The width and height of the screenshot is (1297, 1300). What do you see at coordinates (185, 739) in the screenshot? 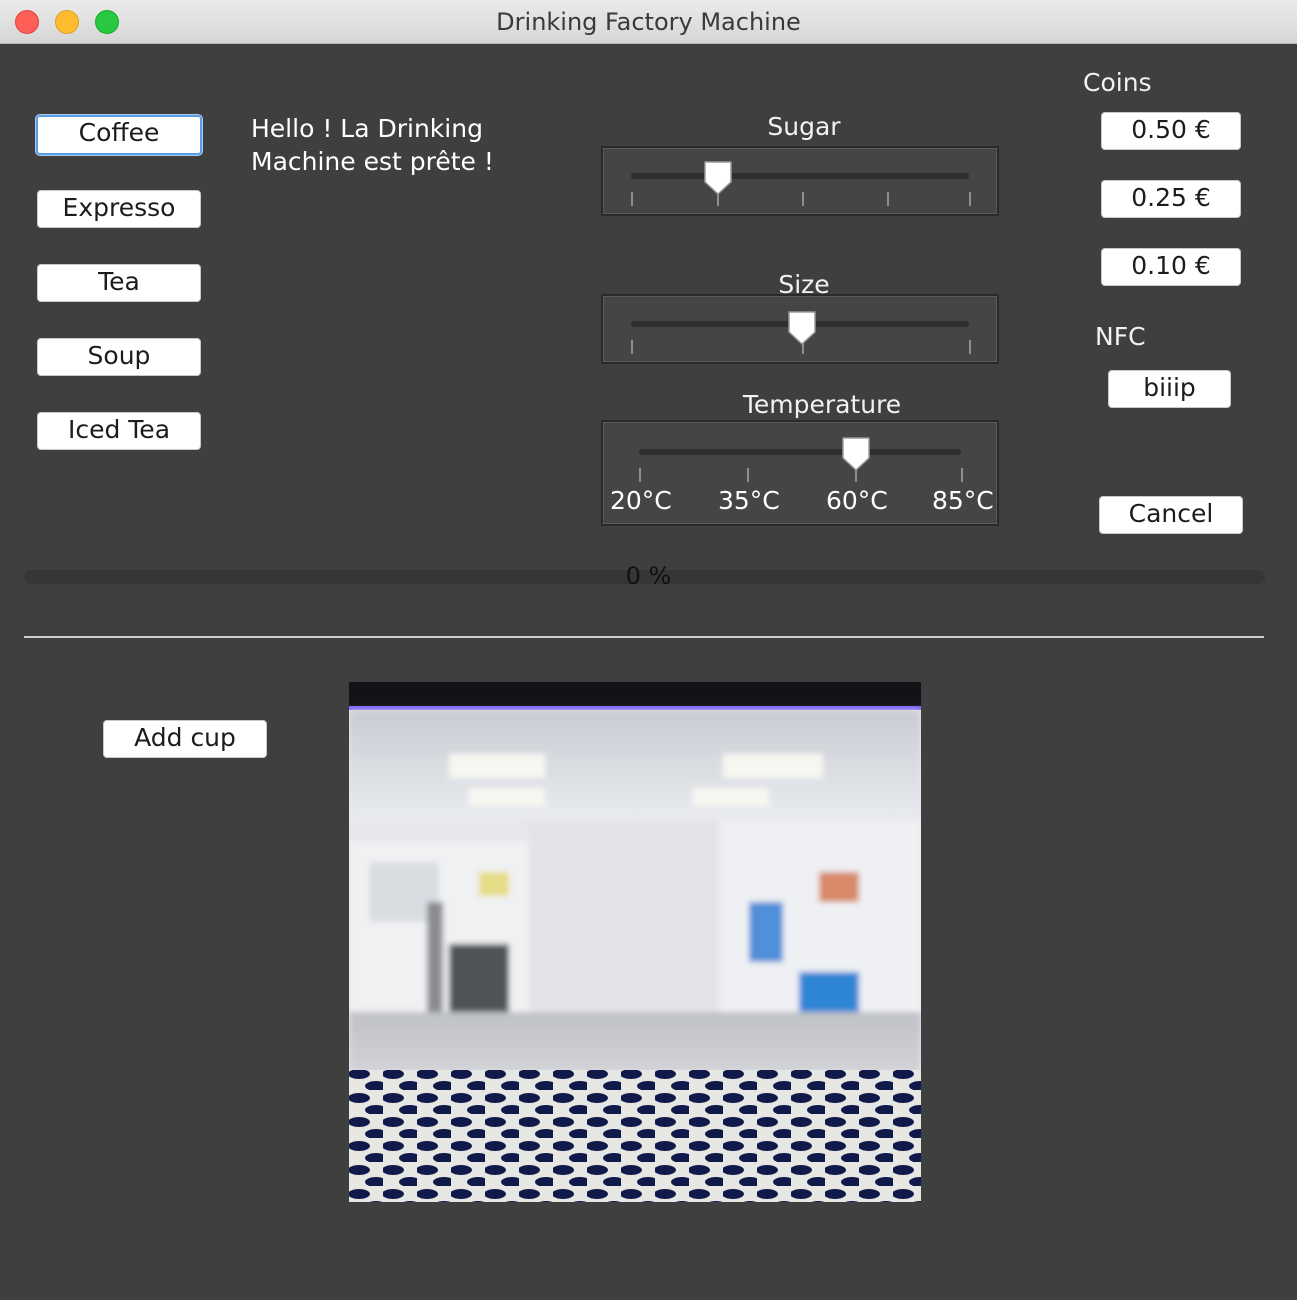
I see `add-cup-button: Add cup` at bounding box center [185, 739].